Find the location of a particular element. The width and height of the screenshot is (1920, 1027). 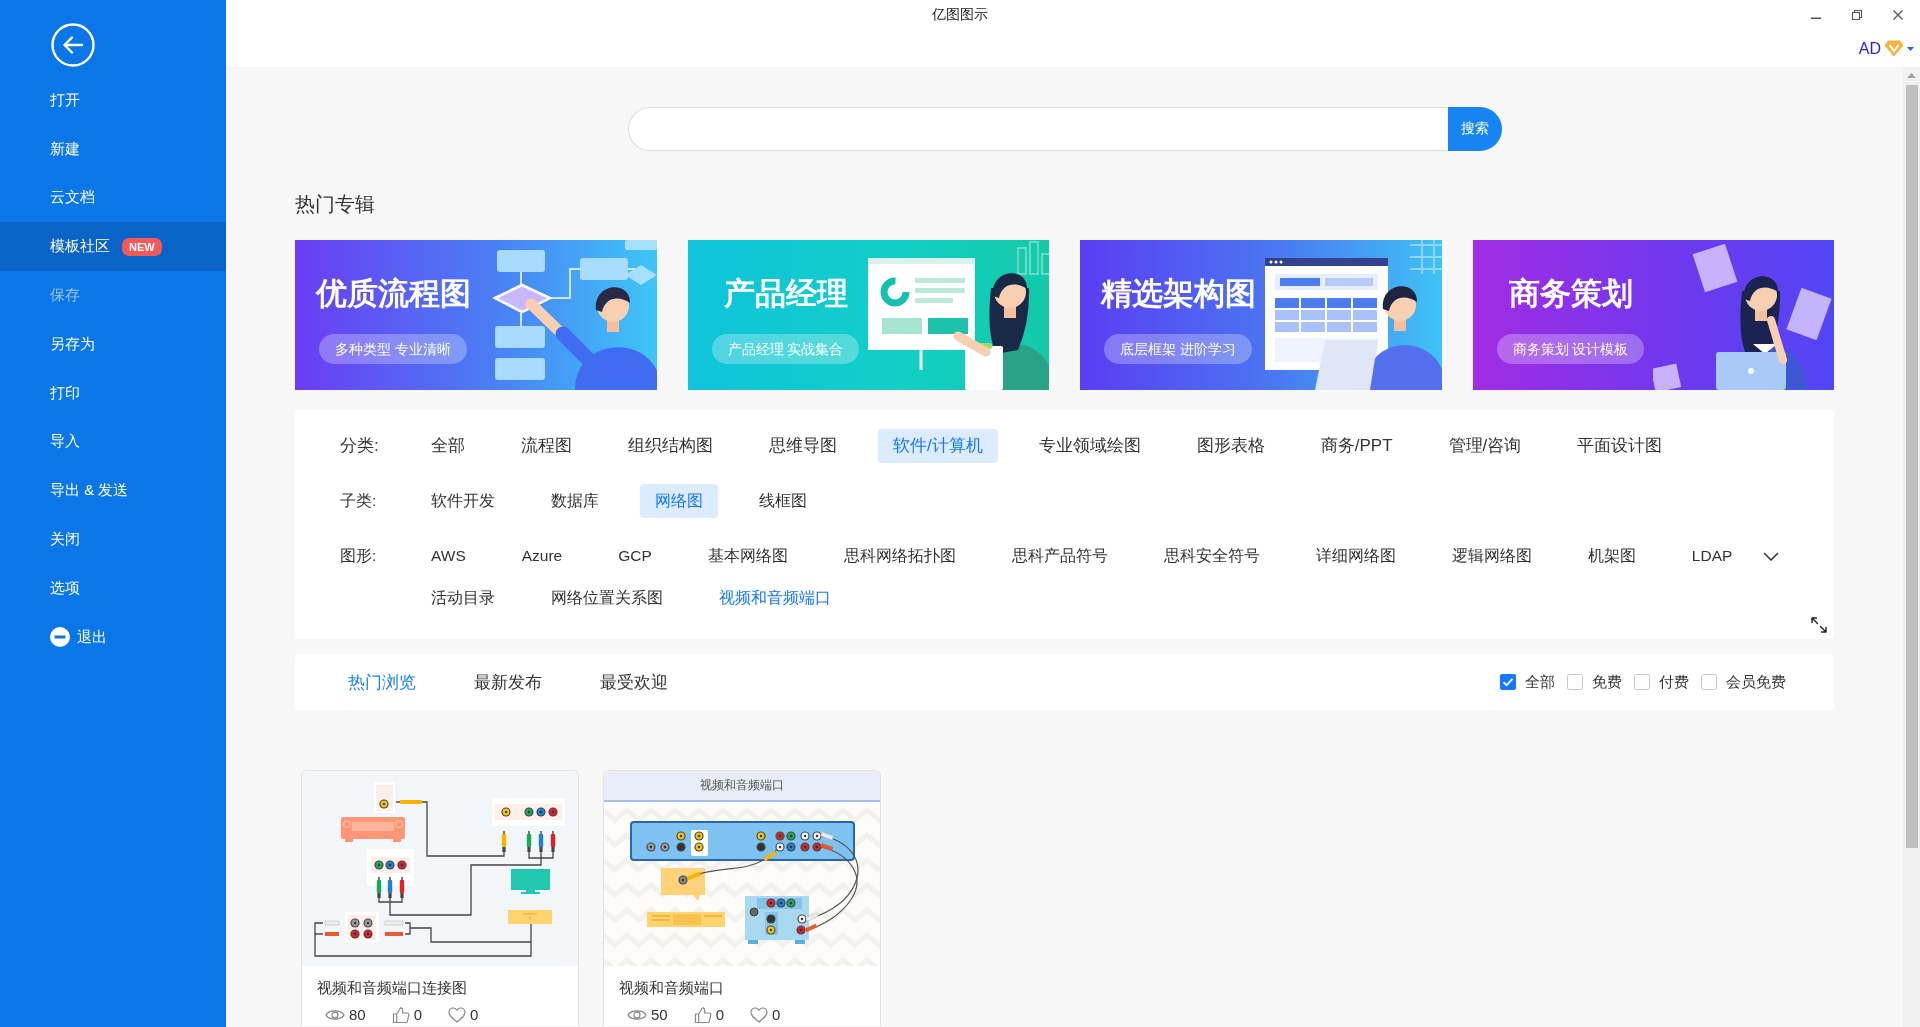

banner-tagline: 底层框架 进阶学习 is located at coordinates (1178, 349).